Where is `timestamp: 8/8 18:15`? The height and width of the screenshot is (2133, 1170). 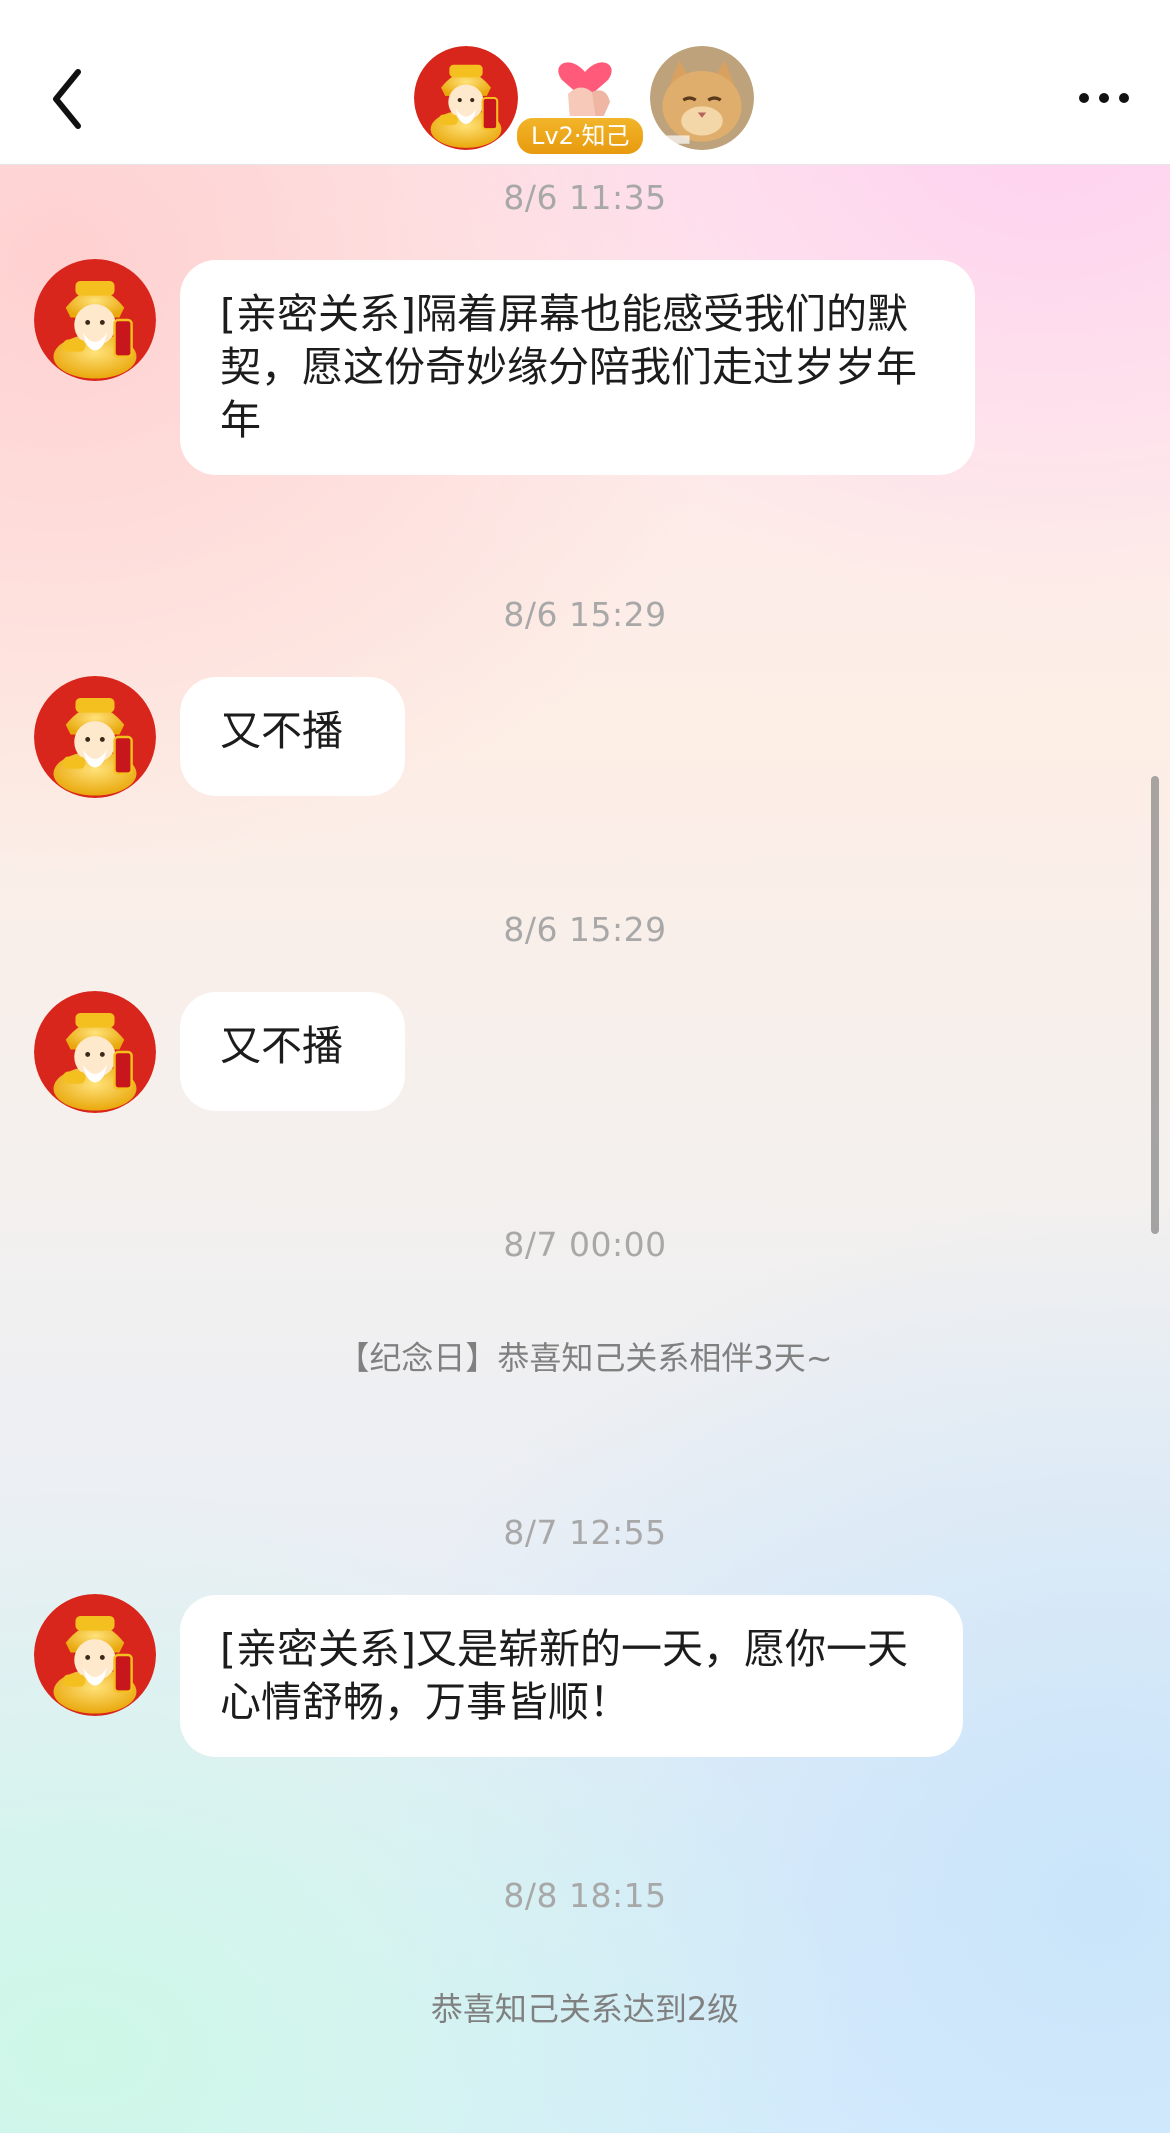 timestamp: 8/8 18:15 is located at coordinates (585, 1895).